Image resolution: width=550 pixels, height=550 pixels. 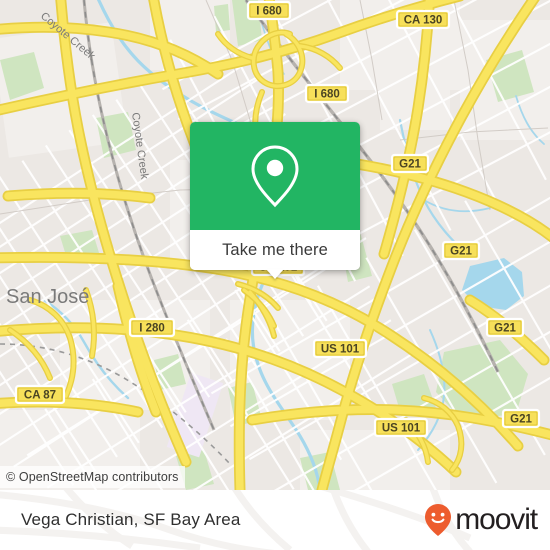 I want to click on road-shield: I 280, so click(x=152, y=327).